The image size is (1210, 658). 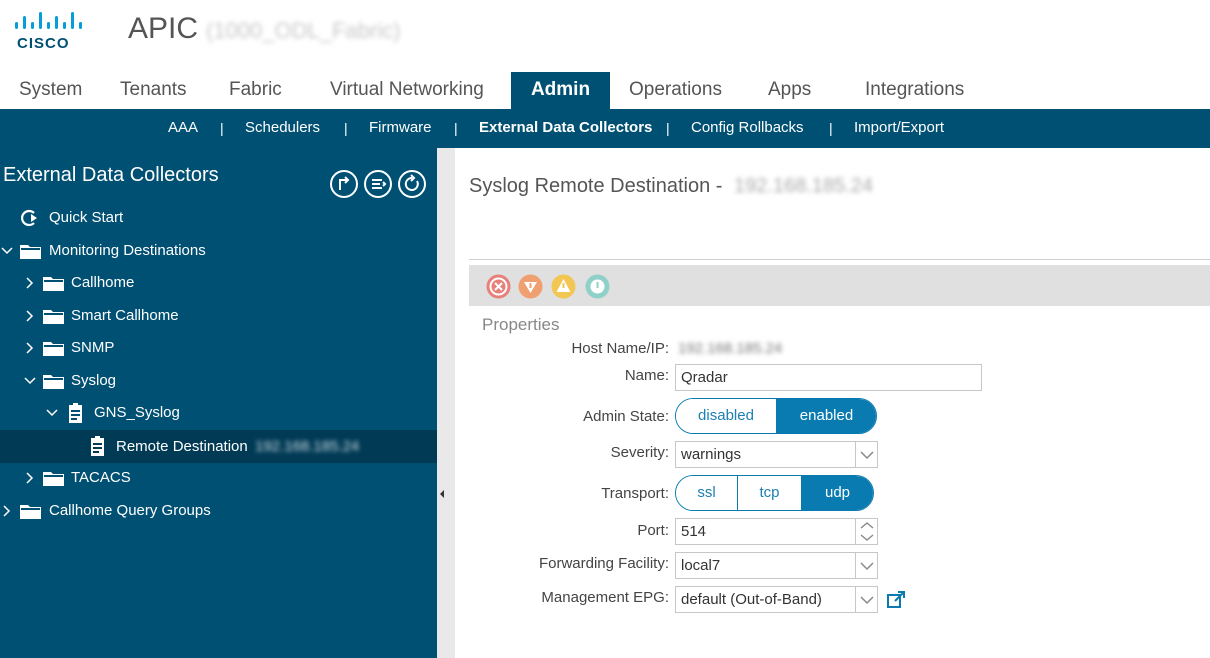 What do you see at coordinates (412, 184) in the screenshot?
I see `refresh-icon` at bounding box center [412, 184].